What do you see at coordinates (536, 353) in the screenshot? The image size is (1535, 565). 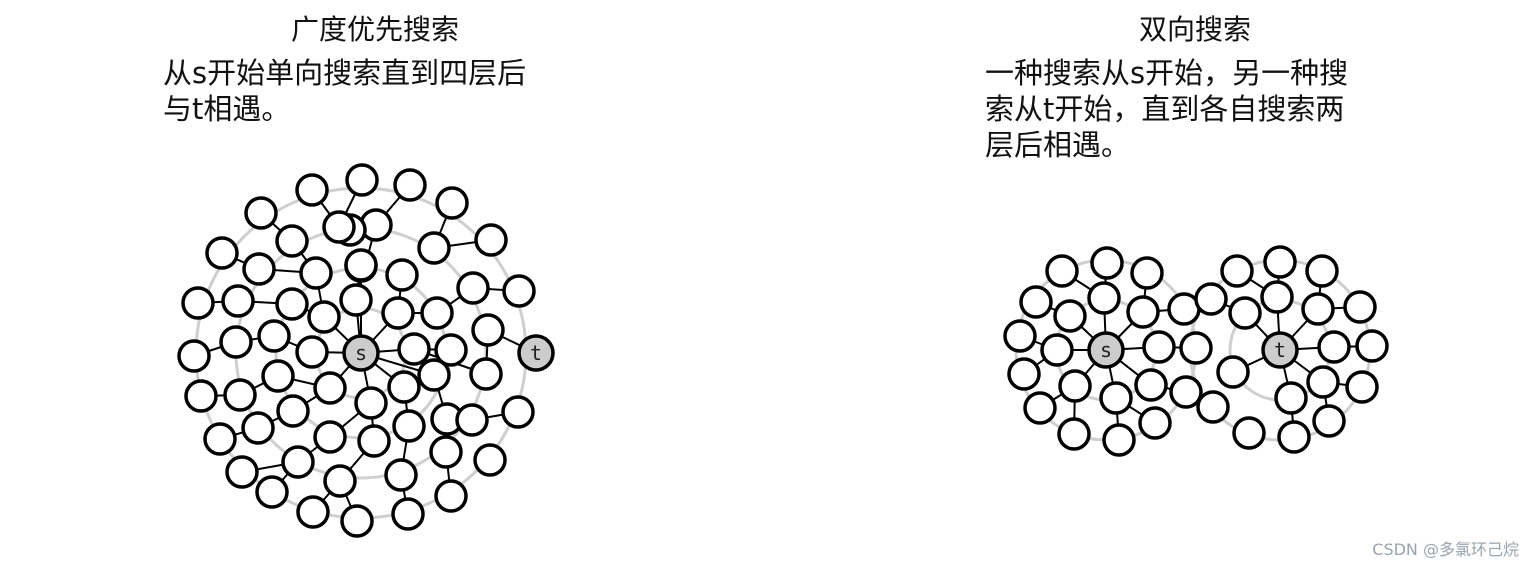 I see `target-label: t` at bounding box center [536, 353].